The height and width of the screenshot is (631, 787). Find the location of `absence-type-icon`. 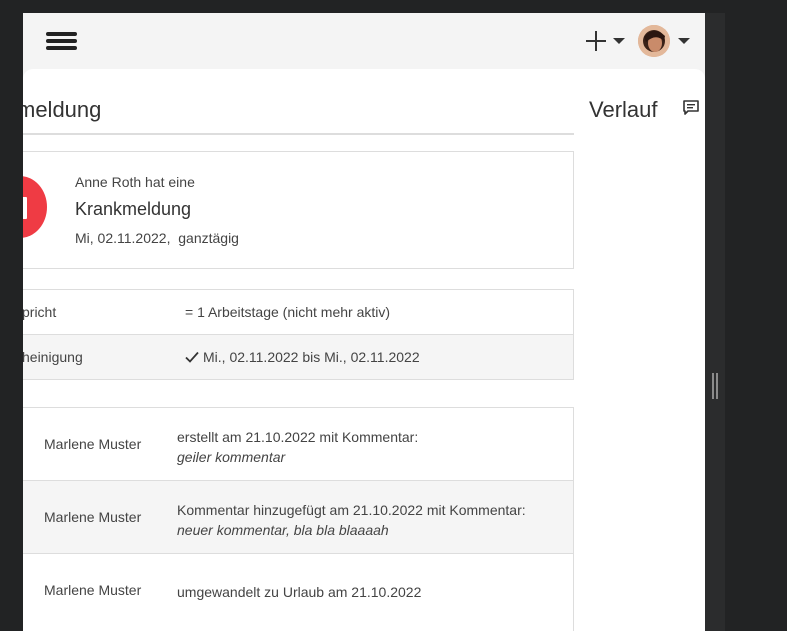

absence-type-icon is located at coordinates (35, 207).